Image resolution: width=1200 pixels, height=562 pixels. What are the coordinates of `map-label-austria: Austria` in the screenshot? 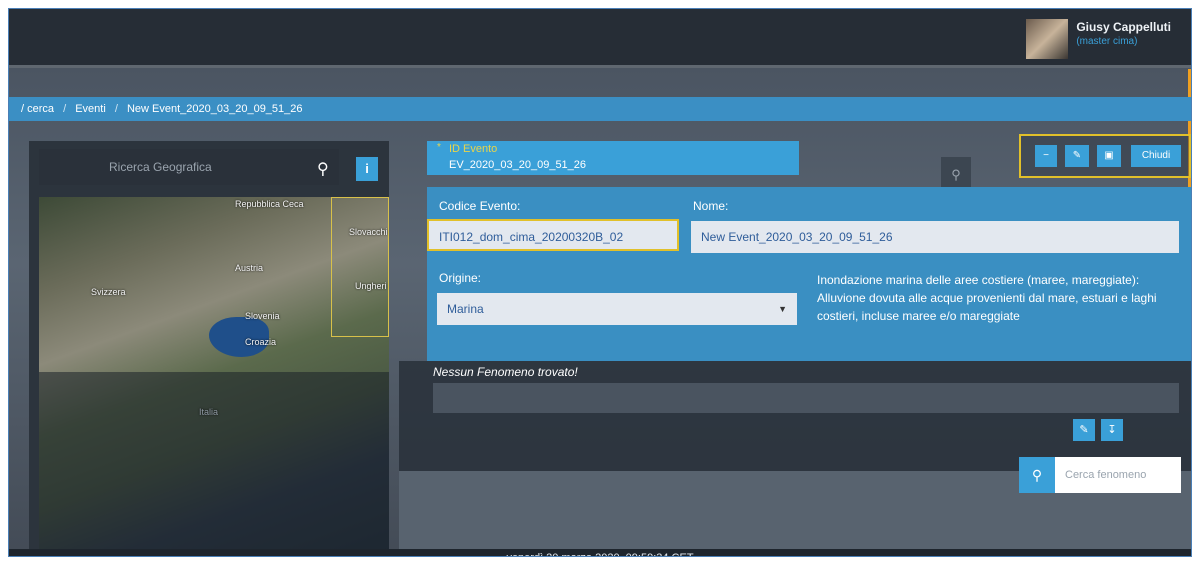 It's located at (249, 268).